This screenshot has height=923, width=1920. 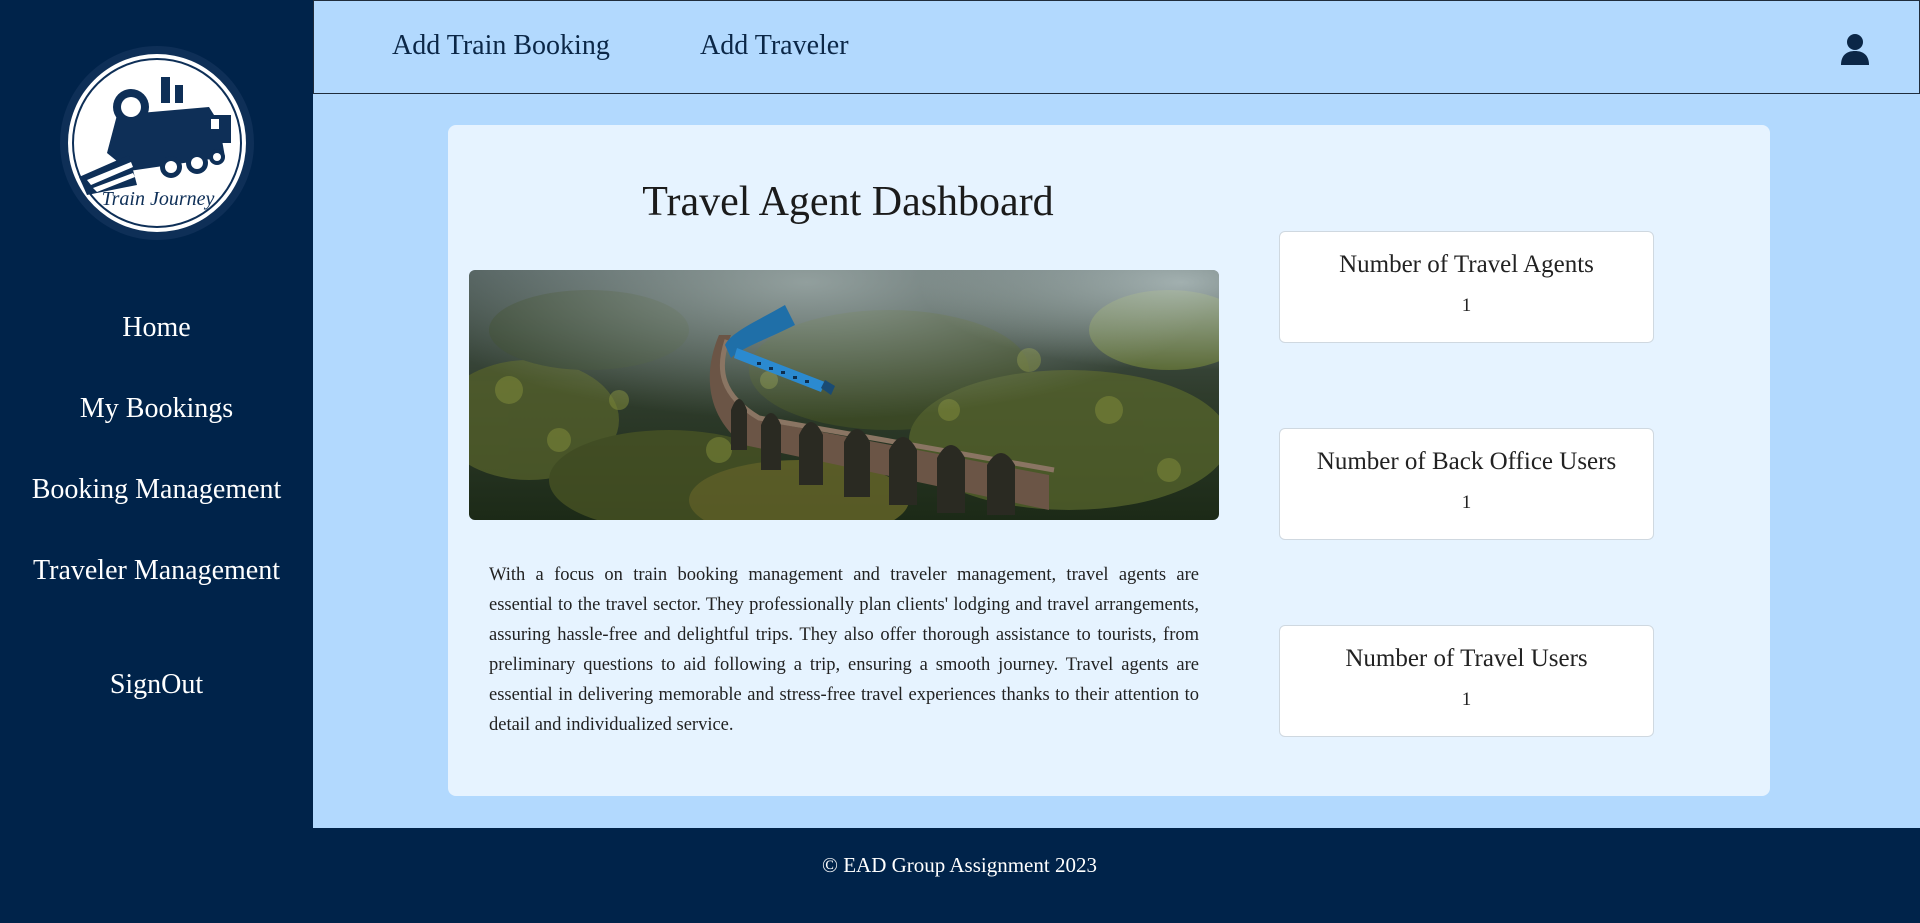 I want to click on stat-label: Number of Travel Users, so click(x=1466, y=658).